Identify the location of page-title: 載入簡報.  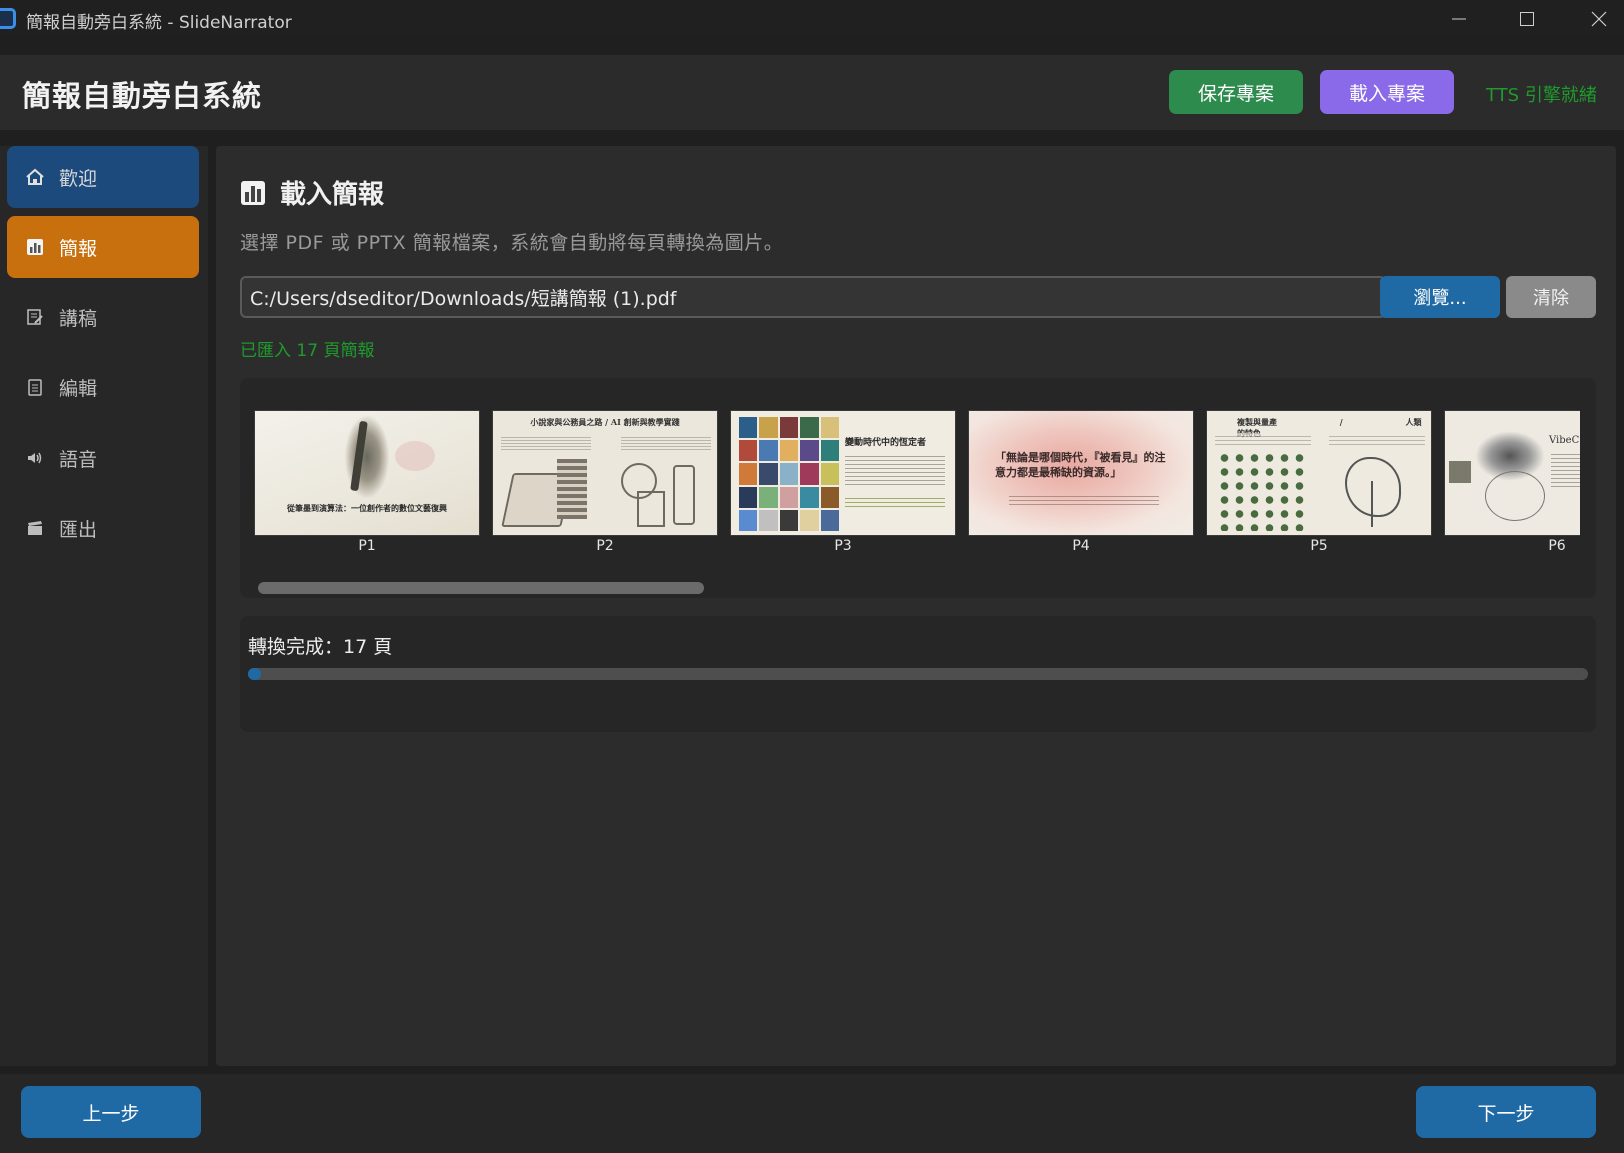
(332, 195).